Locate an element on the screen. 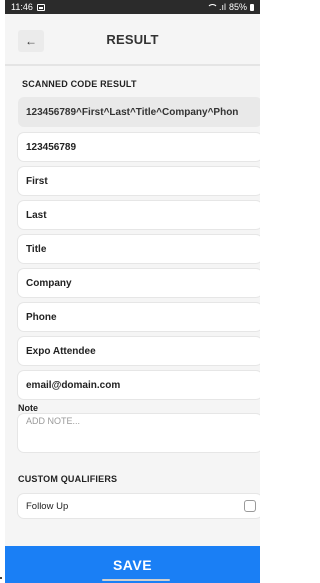 This screenshot has height=583, width=320. wifi-icon is located at coordinates (212, 7).